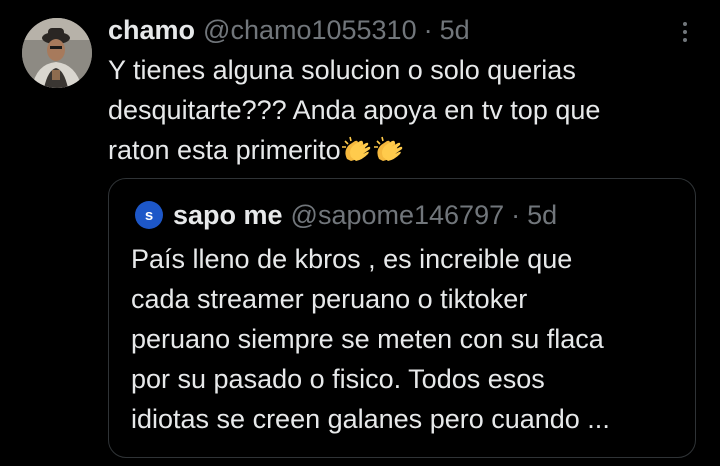 The image size is (720, 466). What do you see at coordinates (151, 30) in the screenshot?
I see `author-name: chamo` at bounding box center [151, 30].